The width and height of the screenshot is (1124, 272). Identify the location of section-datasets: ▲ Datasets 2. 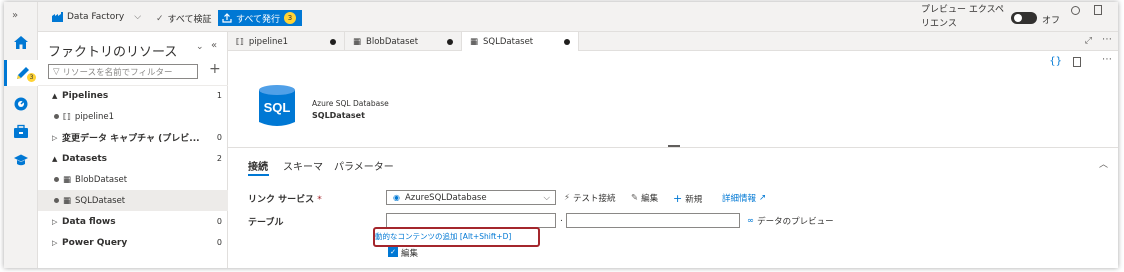
(133, 158).